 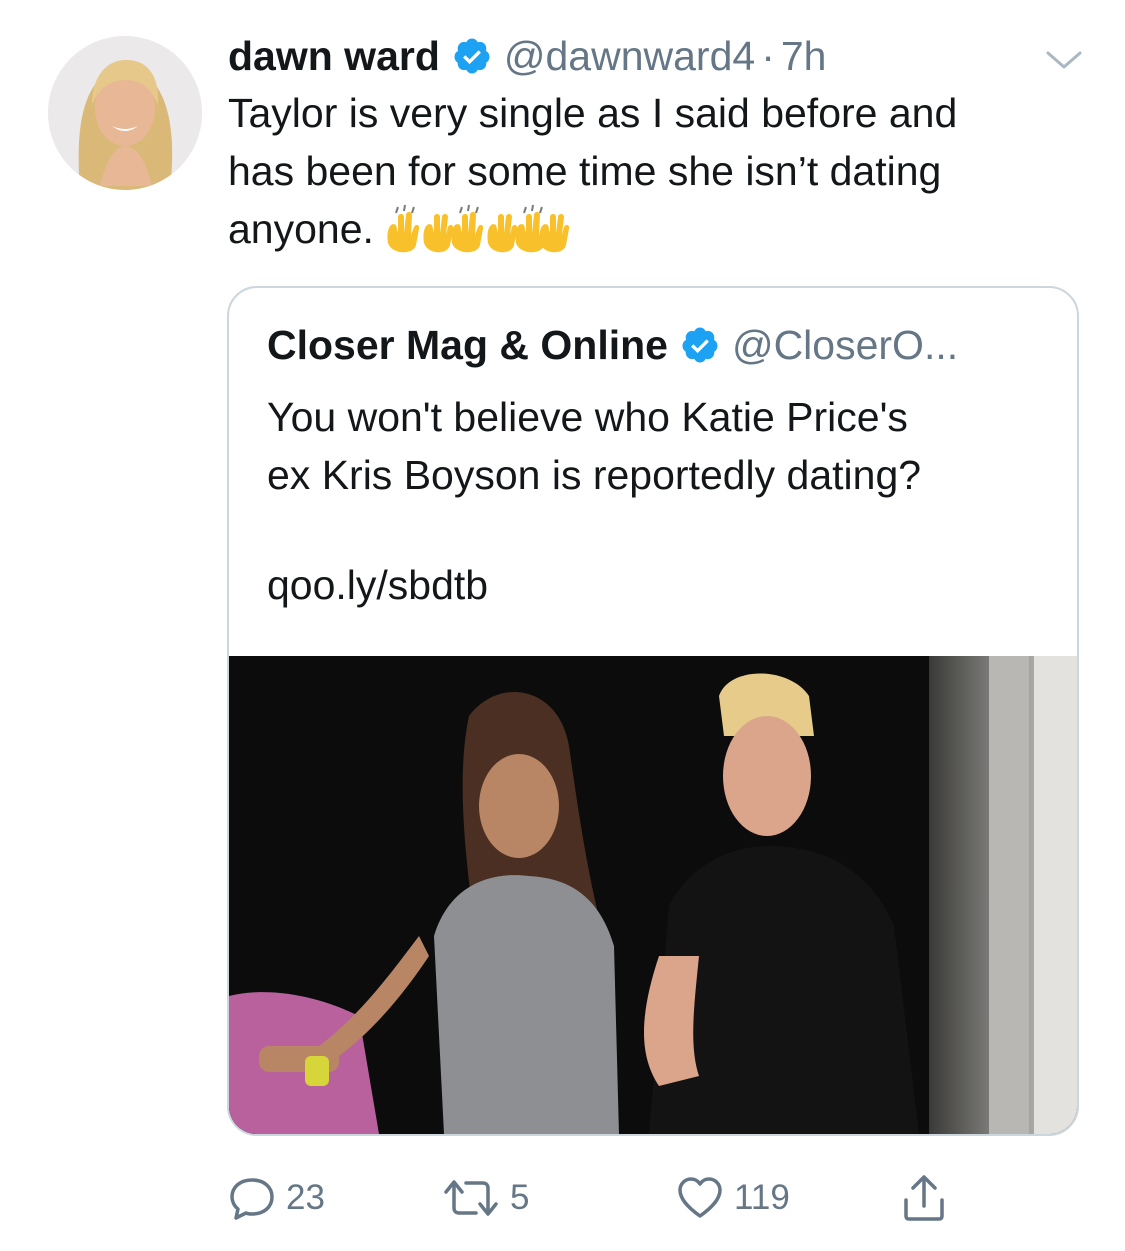 I want to click on like-count: 119, so click(x=762, y=1197).